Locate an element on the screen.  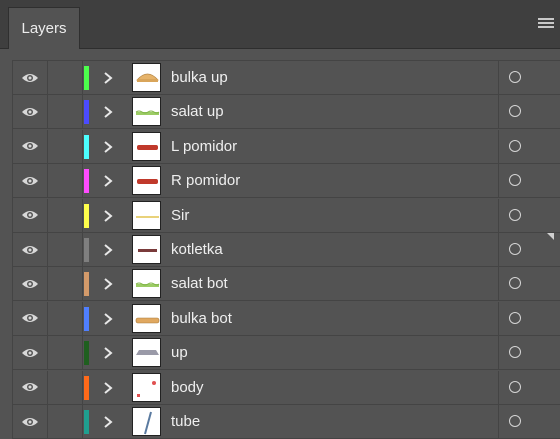
layer-name: bulka up is located at coordinates (199, 77).